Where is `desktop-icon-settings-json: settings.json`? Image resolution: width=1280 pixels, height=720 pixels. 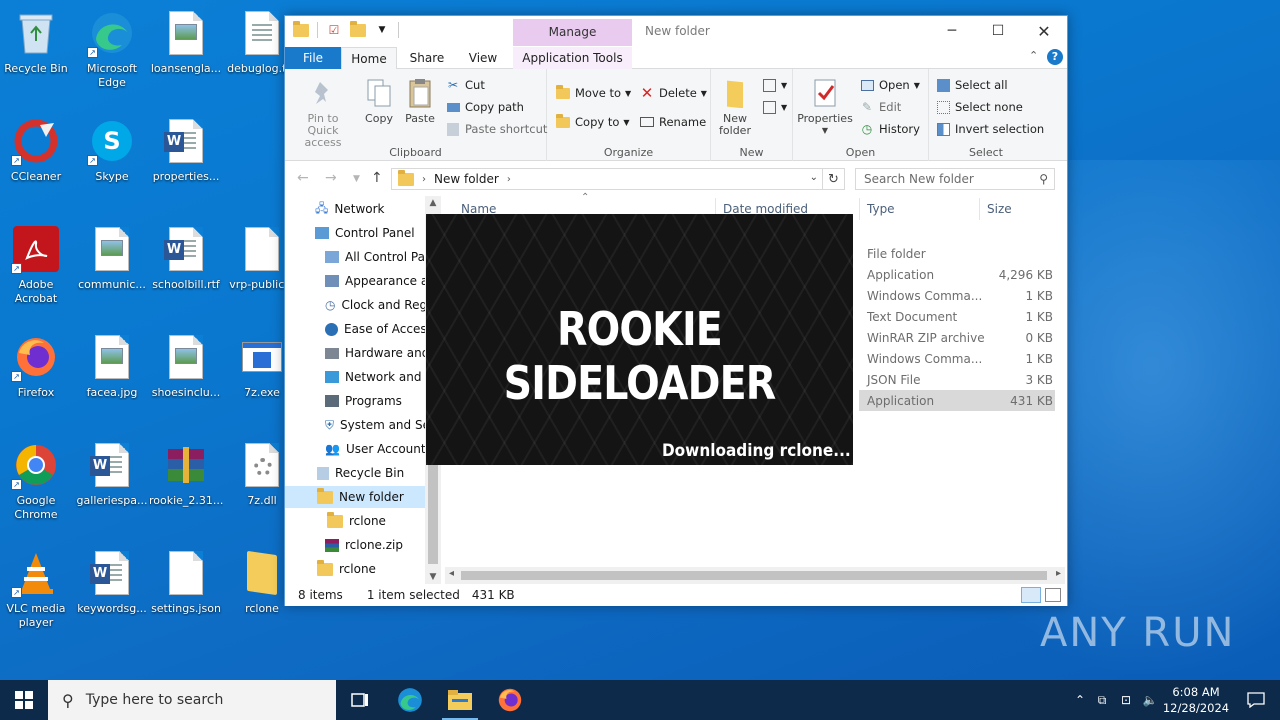
desktop-icon-settings-json: settings.json is located at coordinates (186, 594).